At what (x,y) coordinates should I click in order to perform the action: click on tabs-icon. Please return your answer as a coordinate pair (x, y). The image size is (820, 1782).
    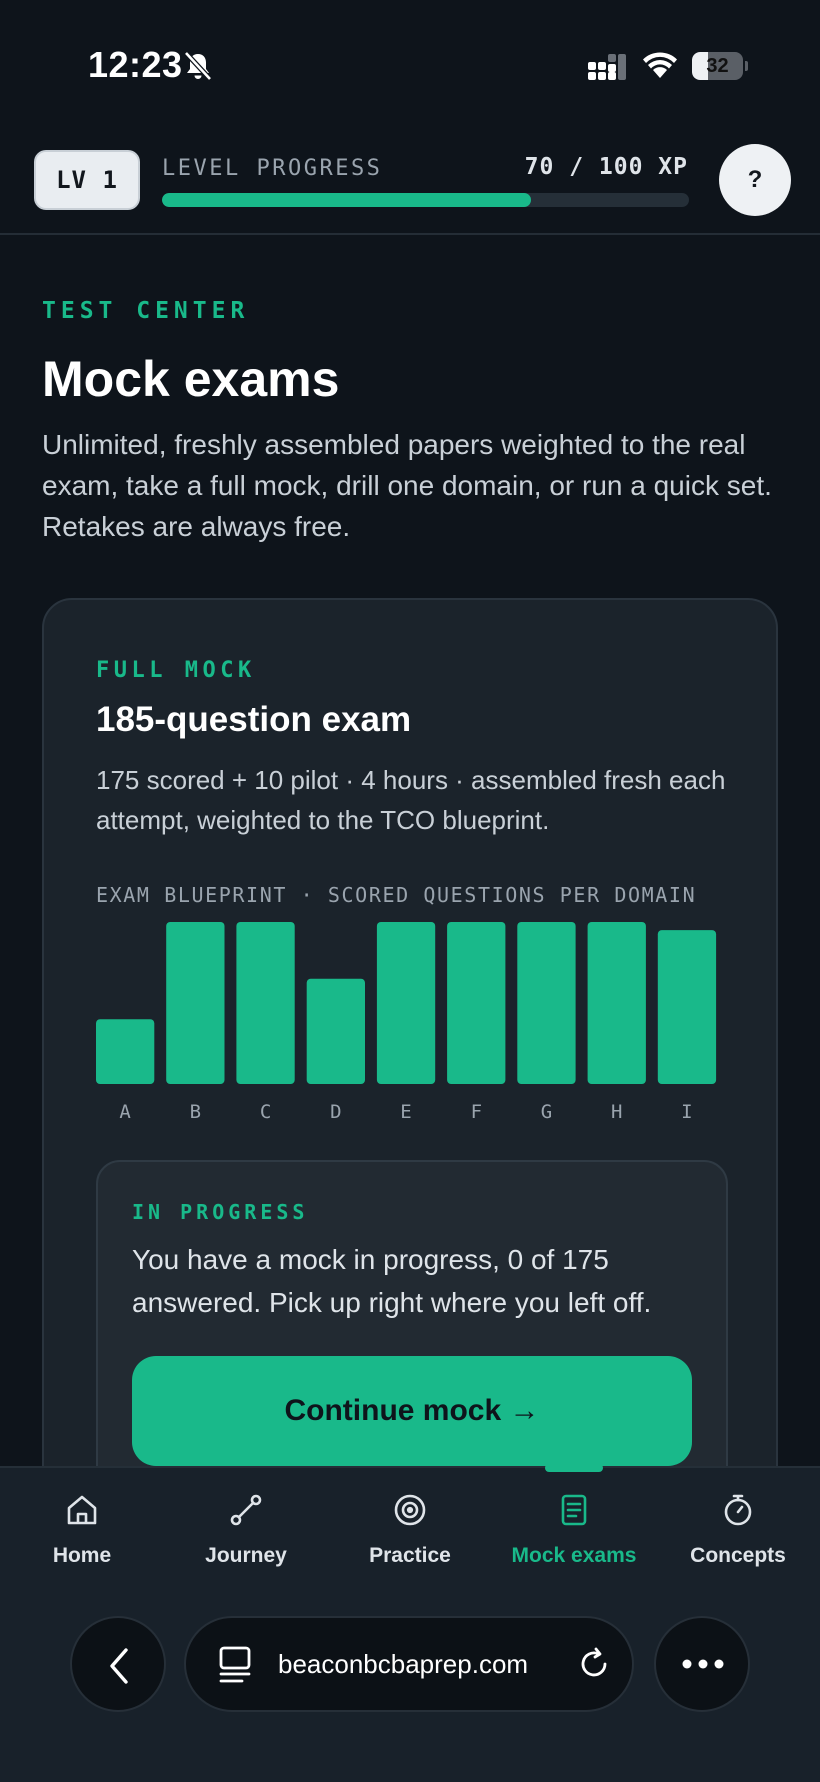
    Looking at the image, I should click on (235, 1664).